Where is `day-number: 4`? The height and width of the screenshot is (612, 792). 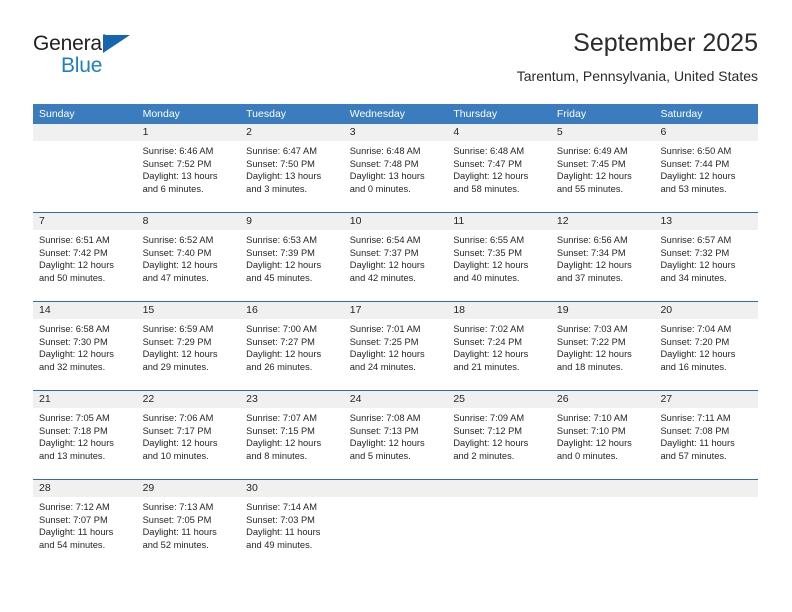
day-number: 4 is located at coordinates (499, 132).